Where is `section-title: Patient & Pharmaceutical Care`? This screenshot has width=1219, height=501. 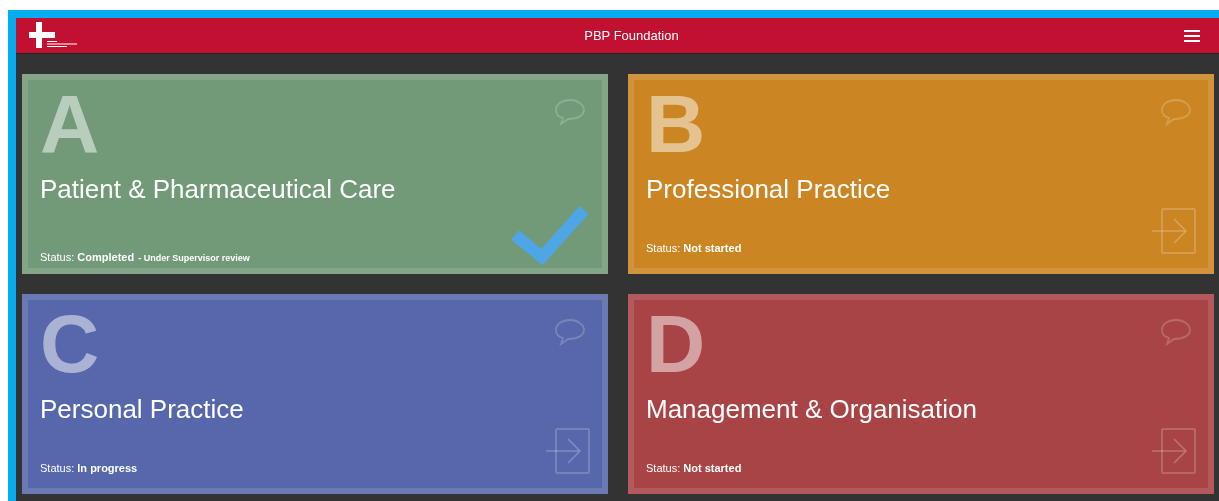
section-title: Patient & Pharmaceutical Care is located at coordinates (218, 189).